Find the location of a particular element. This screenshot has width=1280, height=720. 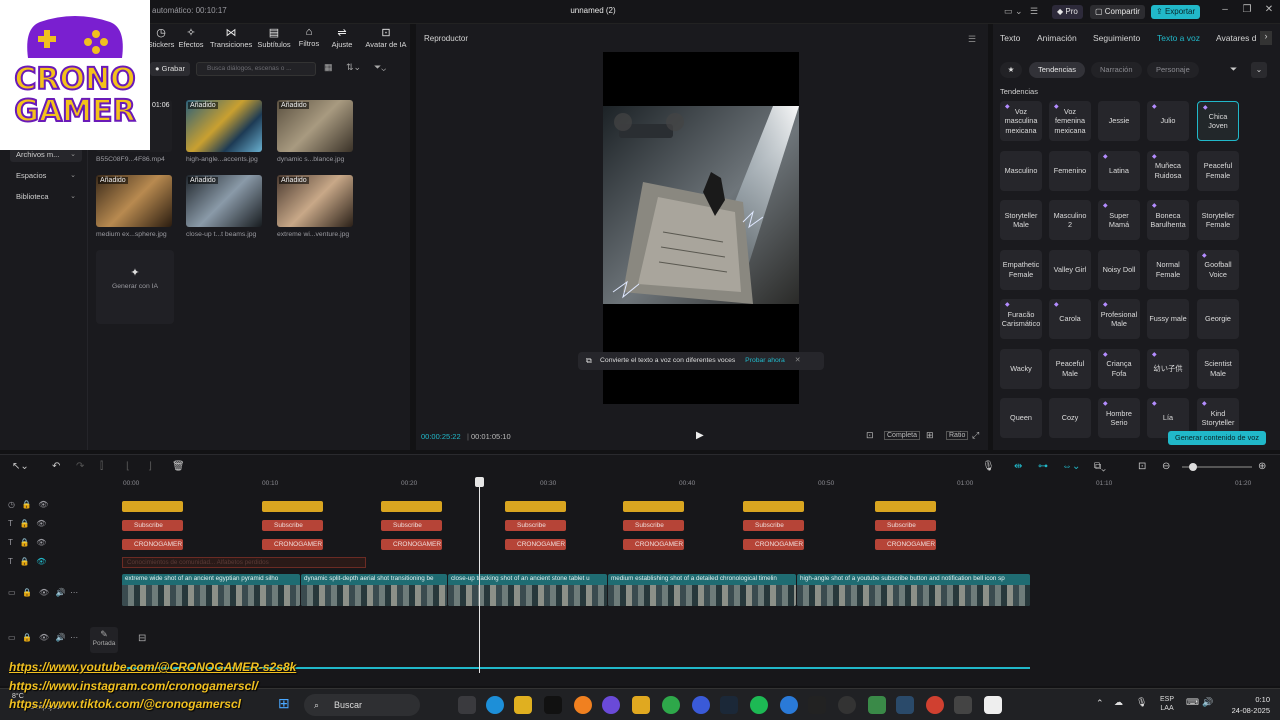

volume-icon: 🔊 is located at coordinates (1207, 702).